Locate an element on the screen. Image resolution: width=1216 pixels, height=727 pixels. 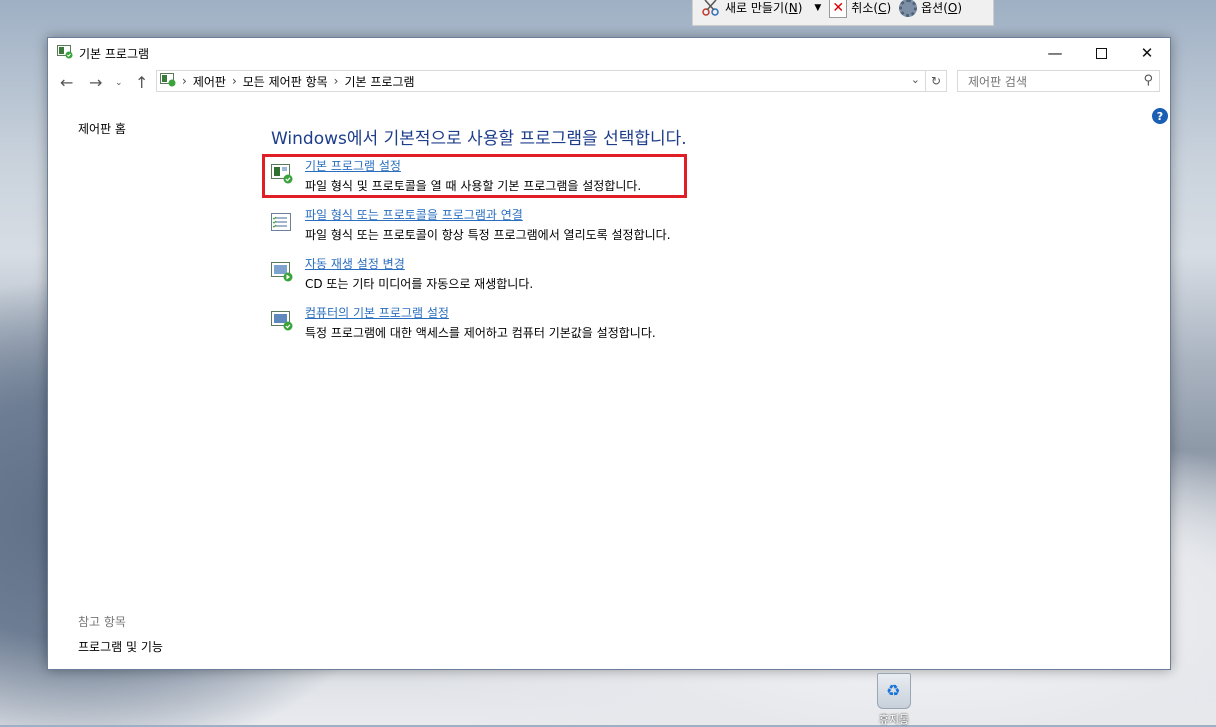
forward-arrow-icon: → is located at coordinates (95, 82).